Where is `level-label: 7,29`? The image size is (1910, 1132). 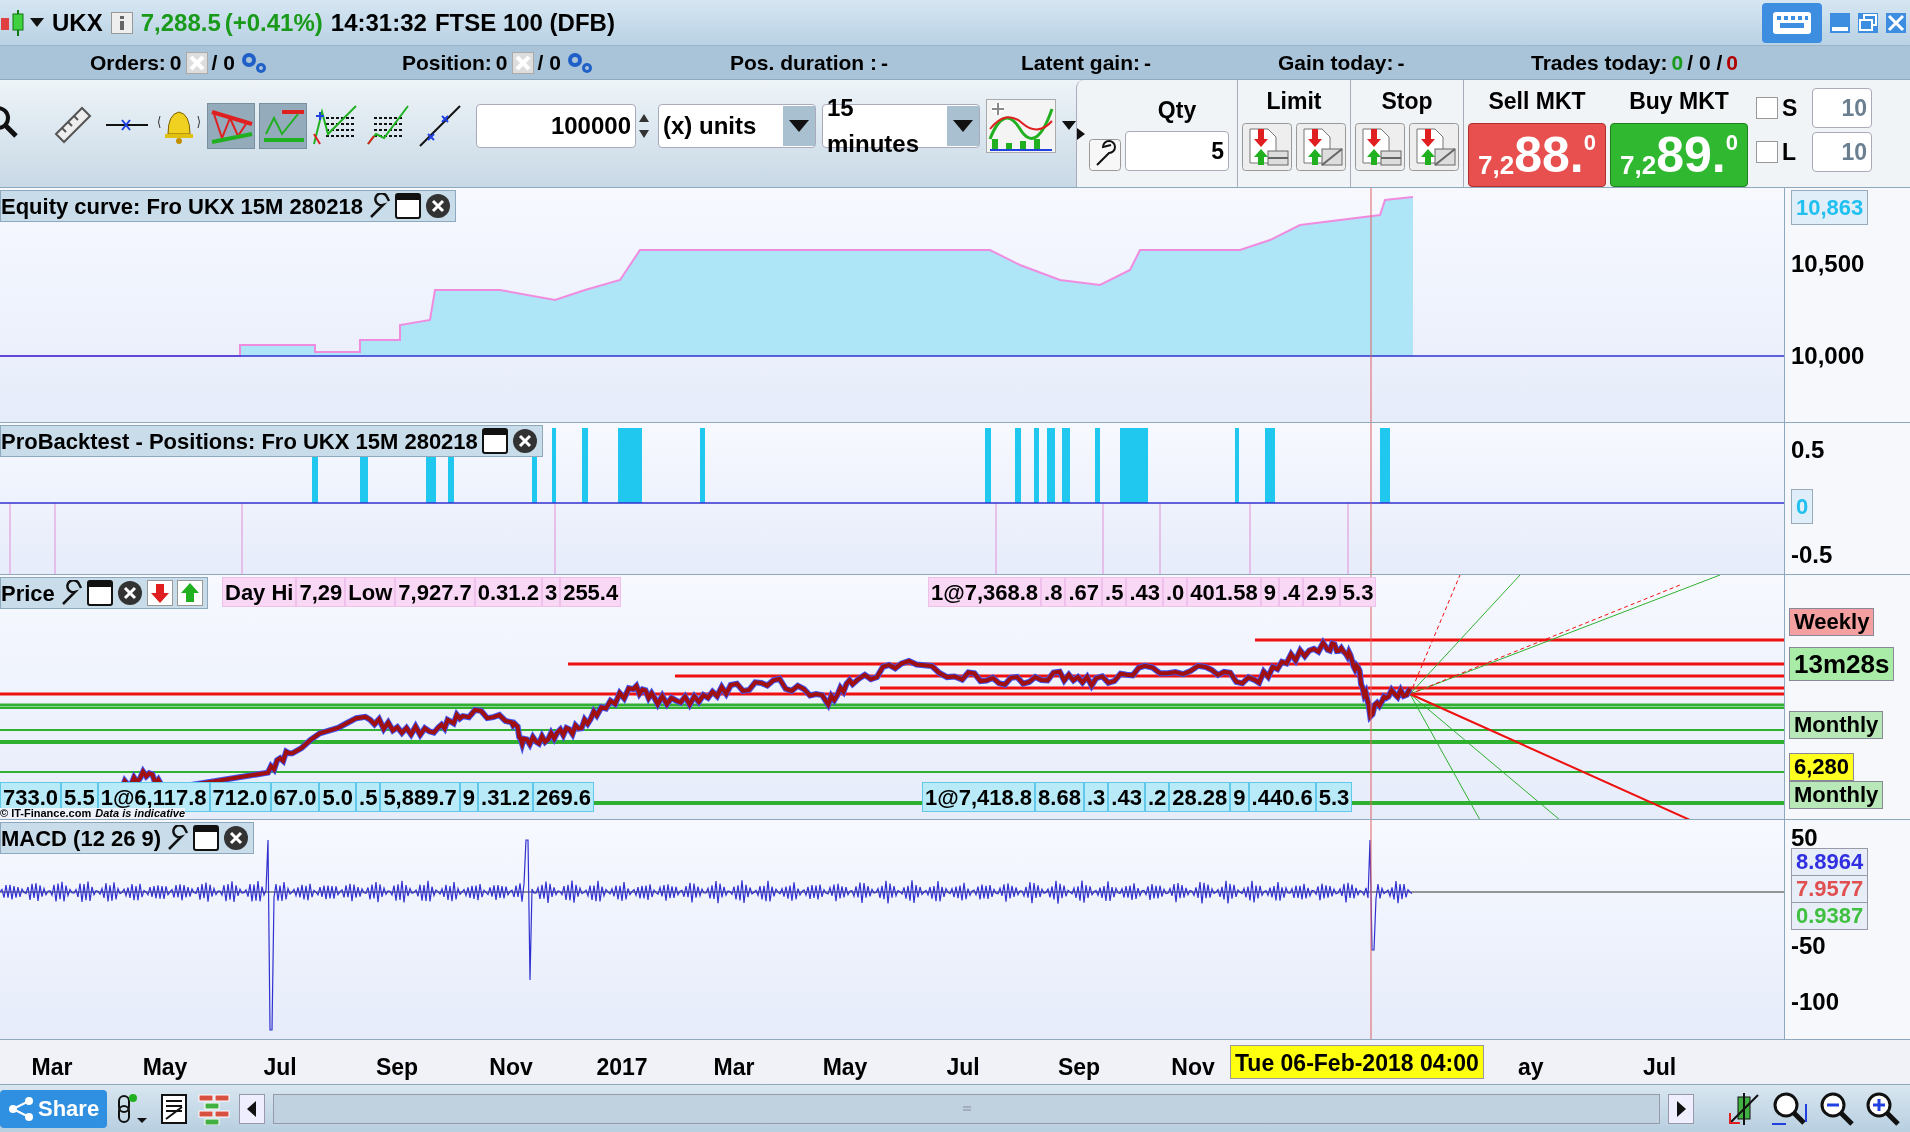 level-label: 7,29 is located at coordinates (321, 592).